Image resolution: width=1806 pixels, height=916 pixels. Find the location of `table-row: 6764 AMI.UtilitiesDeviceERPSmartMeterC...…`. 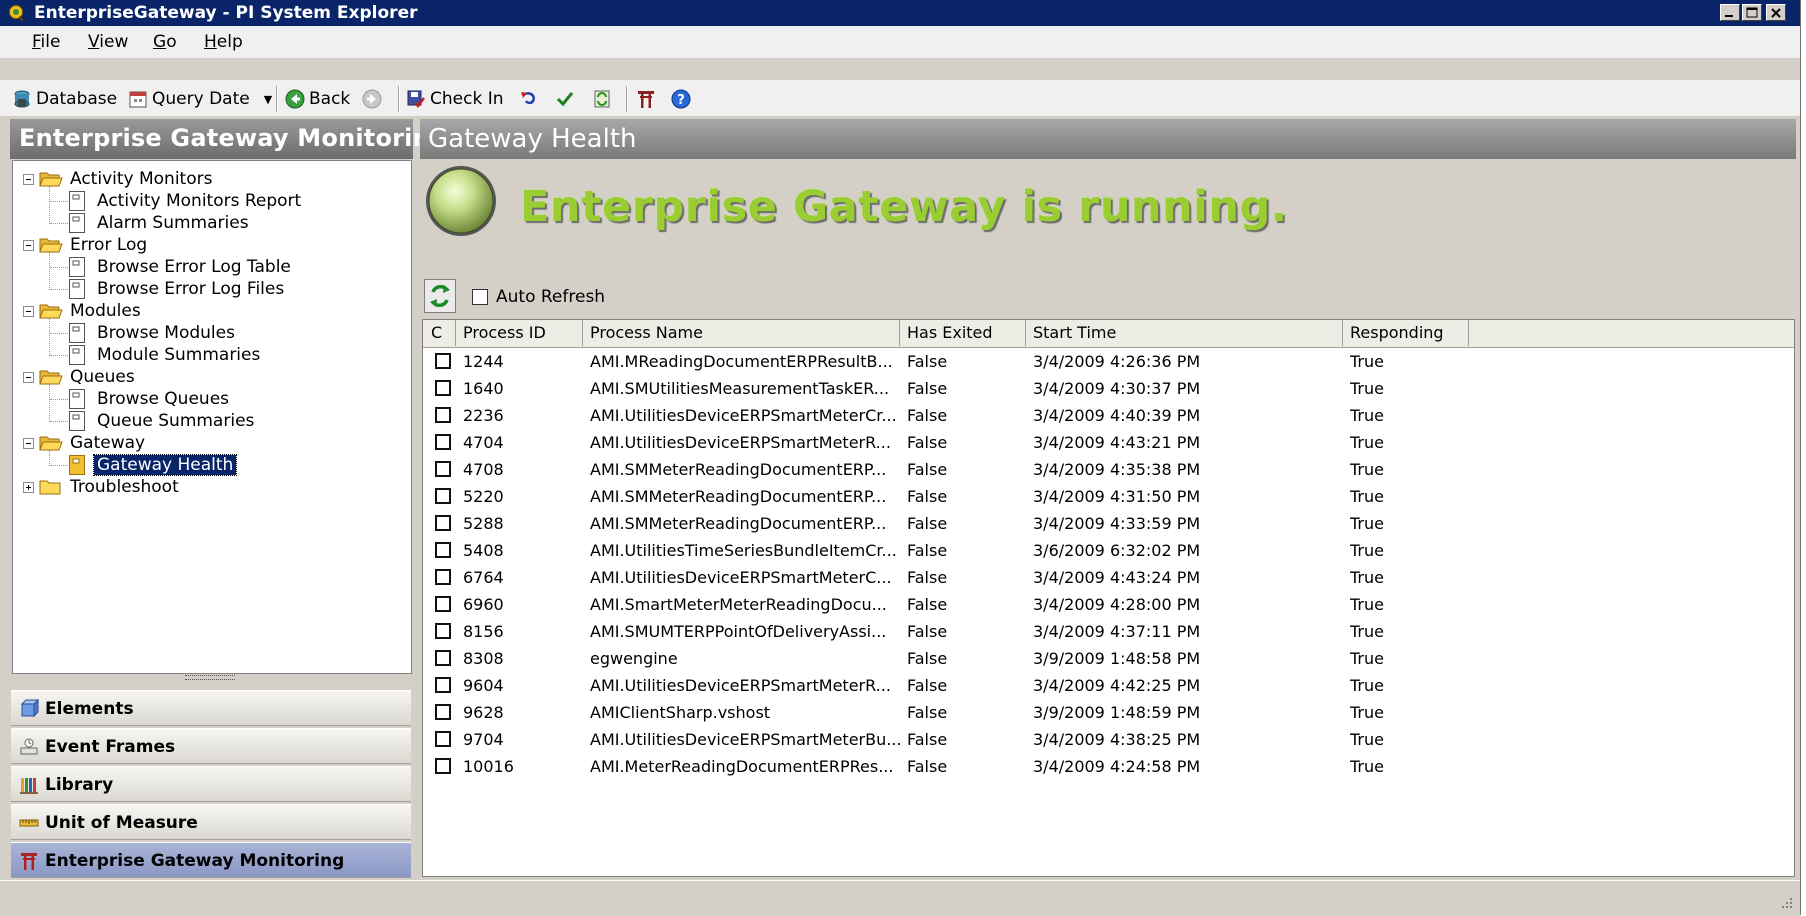

table-row: 6764 AMI.UtilitiesDeviceERPSmartMeterC...… is located at coordinates (1108, 577).